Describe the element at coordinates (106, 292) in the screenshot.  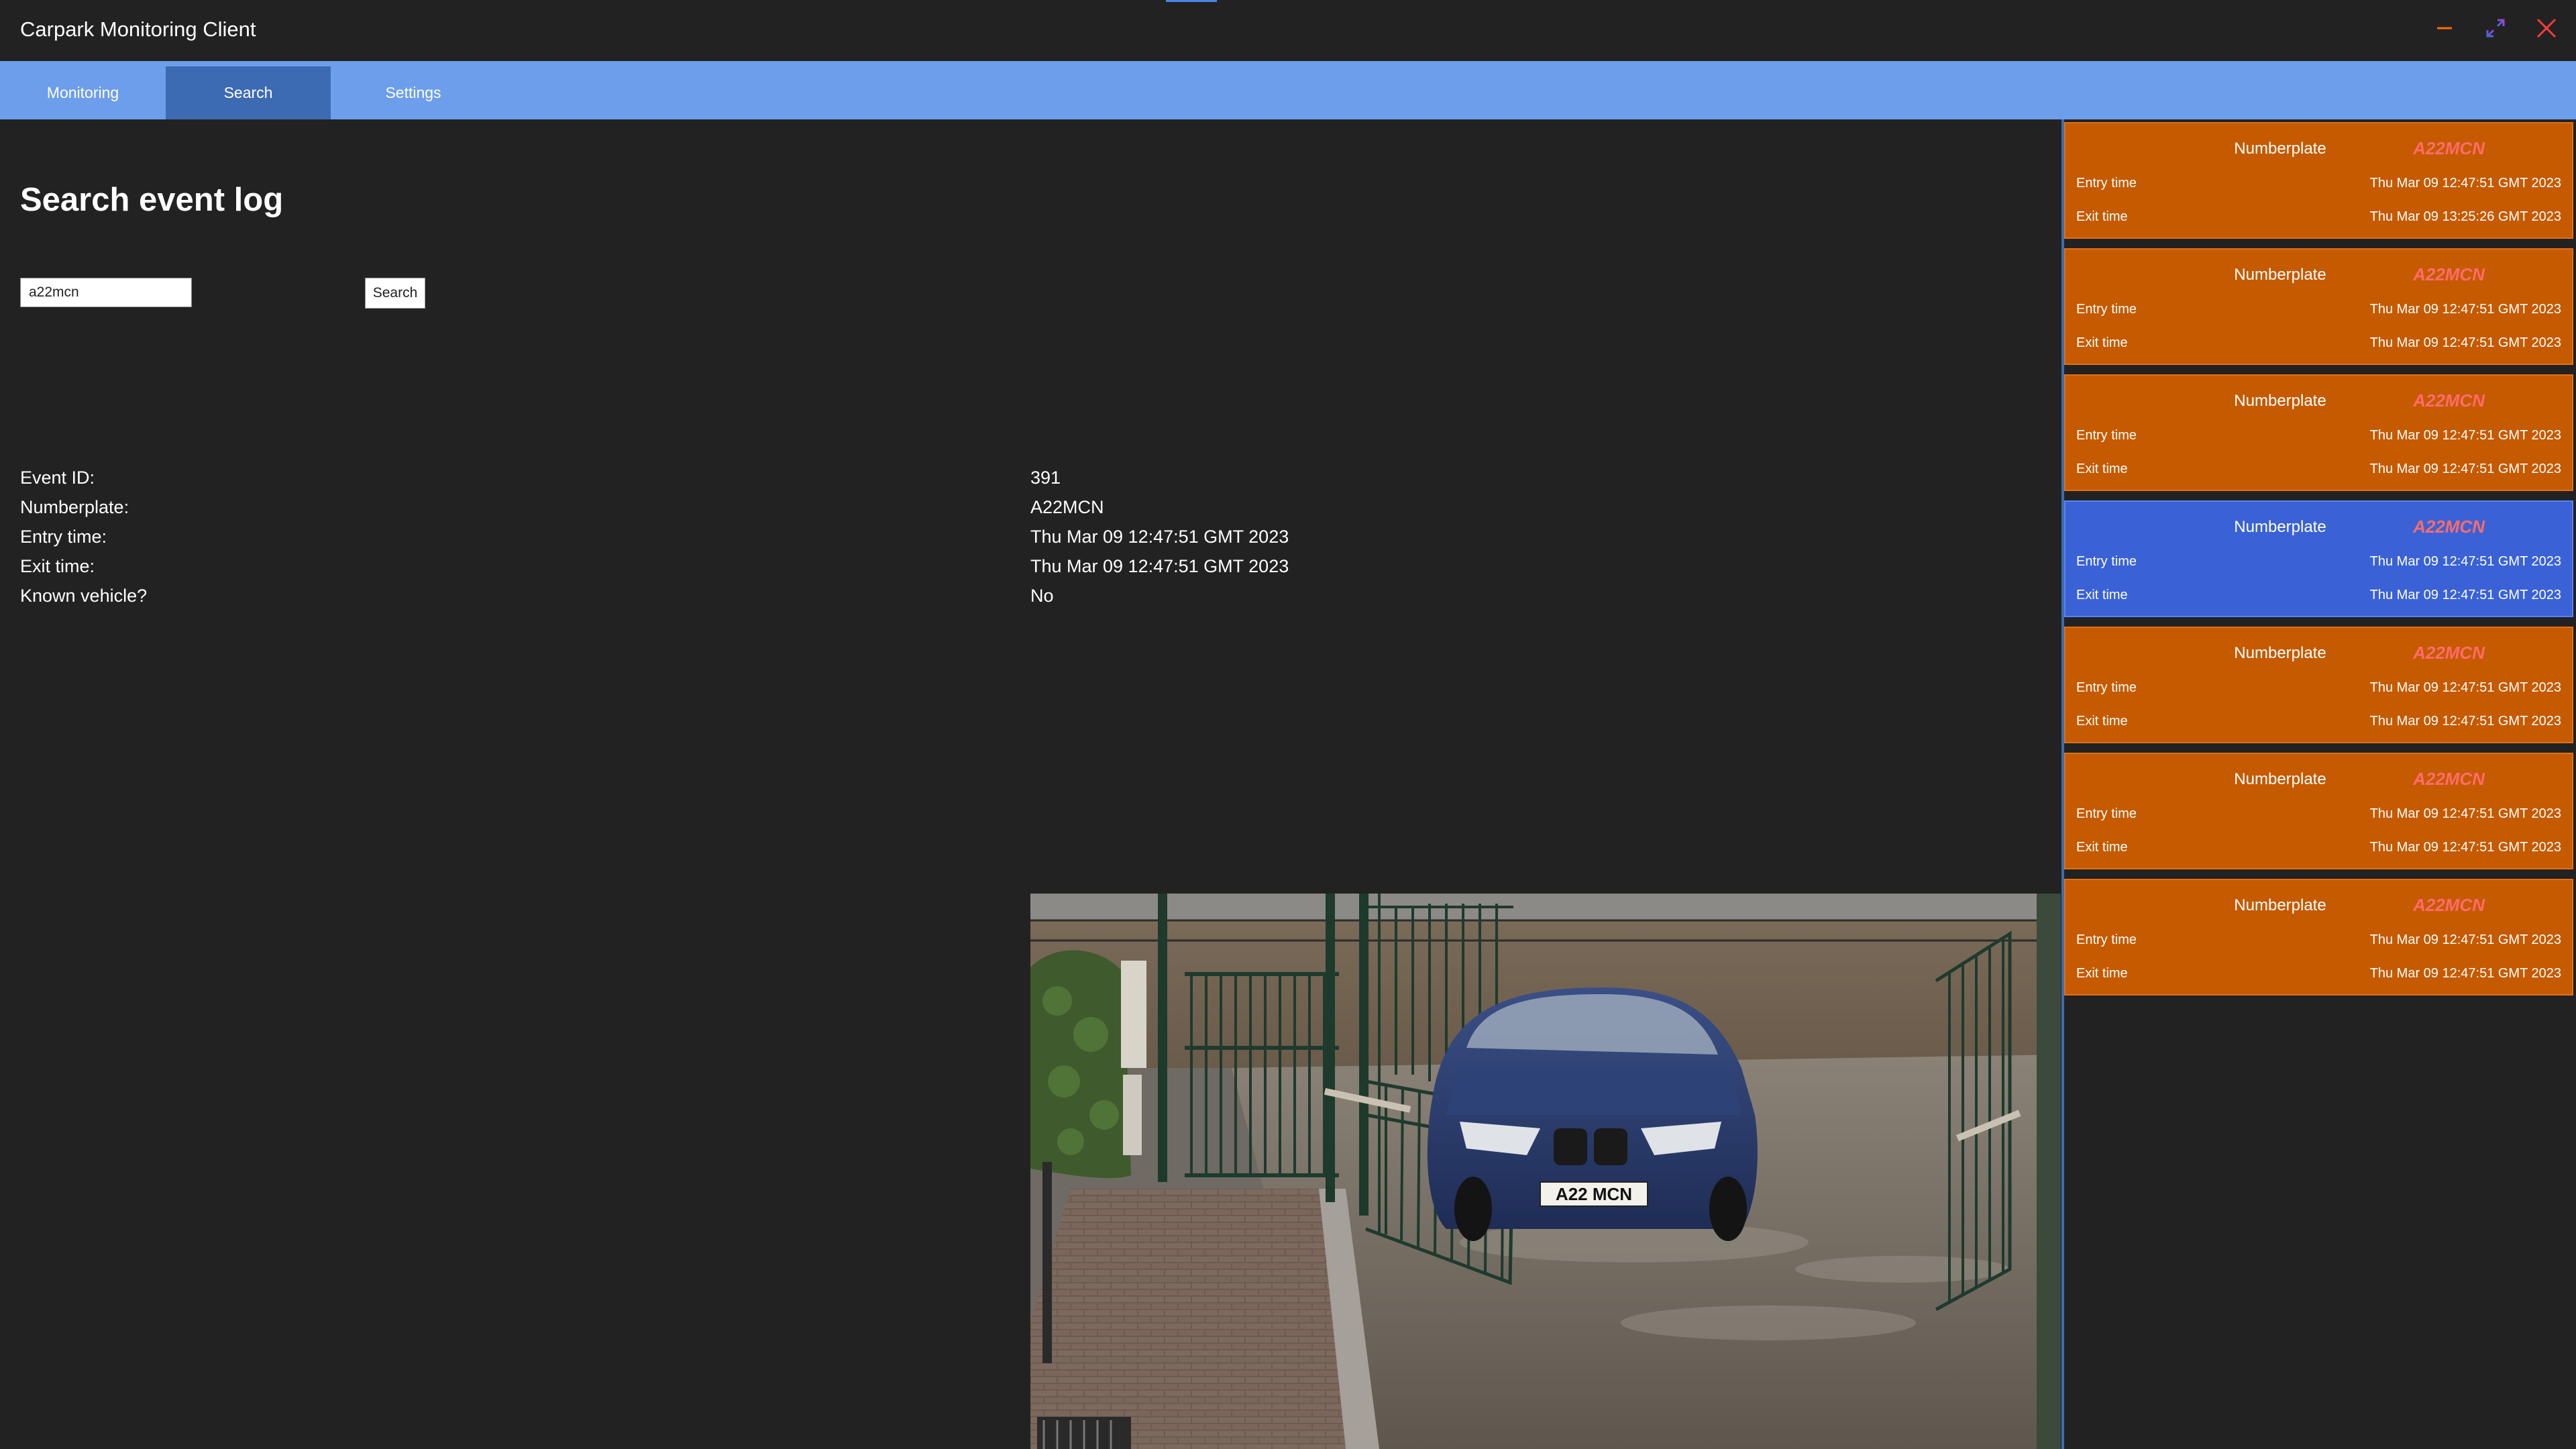
I see `search-input` at that location.